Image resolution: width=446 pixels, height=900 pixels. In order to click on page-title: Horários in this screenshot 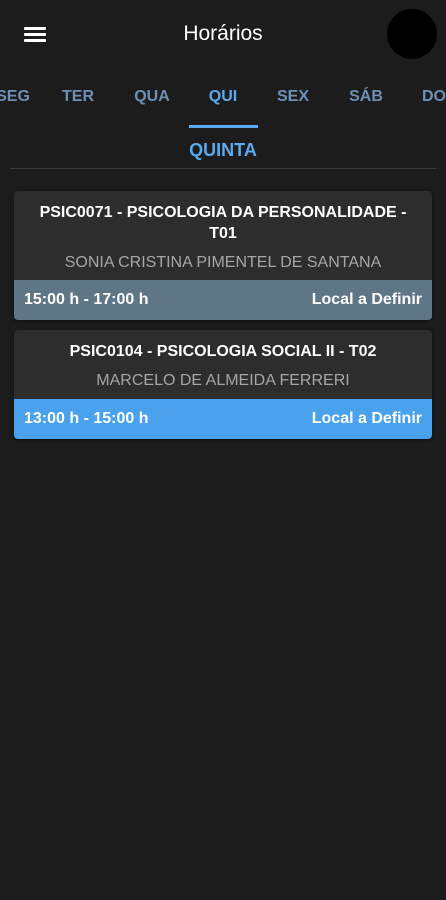, I will do `click(223, 33)`.